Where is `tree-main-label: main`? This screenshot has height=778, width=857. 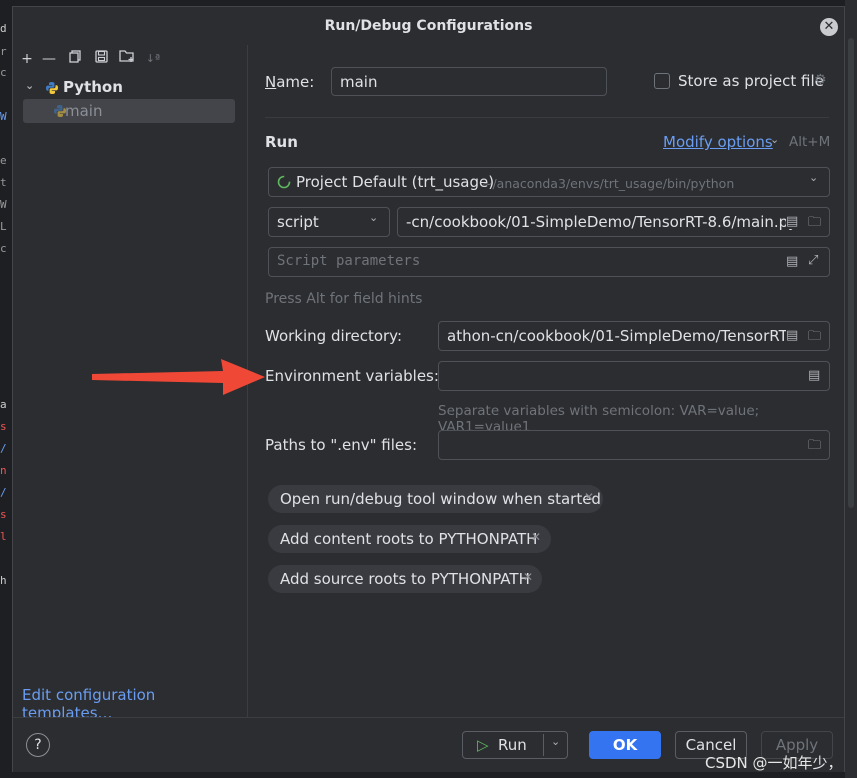 tree-main-label: main is located at coordinates (84, 111).